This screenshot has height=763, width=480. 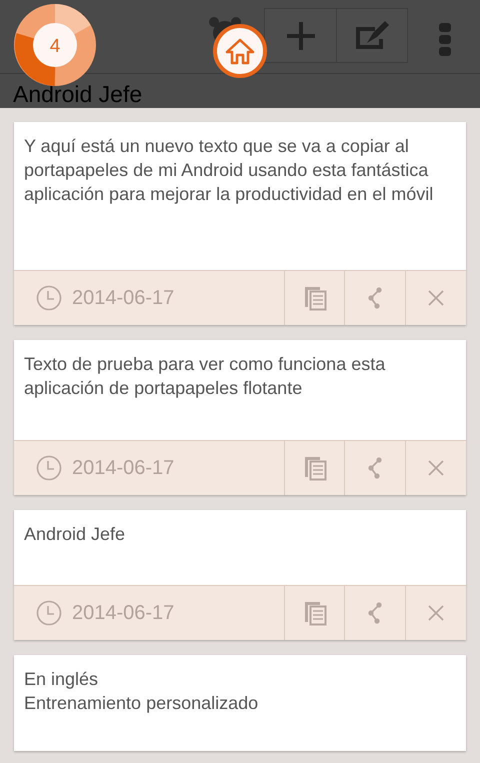 I want to click on clip-text: En inglés Entrenamiento personalizado, so click(x=142, y=691).